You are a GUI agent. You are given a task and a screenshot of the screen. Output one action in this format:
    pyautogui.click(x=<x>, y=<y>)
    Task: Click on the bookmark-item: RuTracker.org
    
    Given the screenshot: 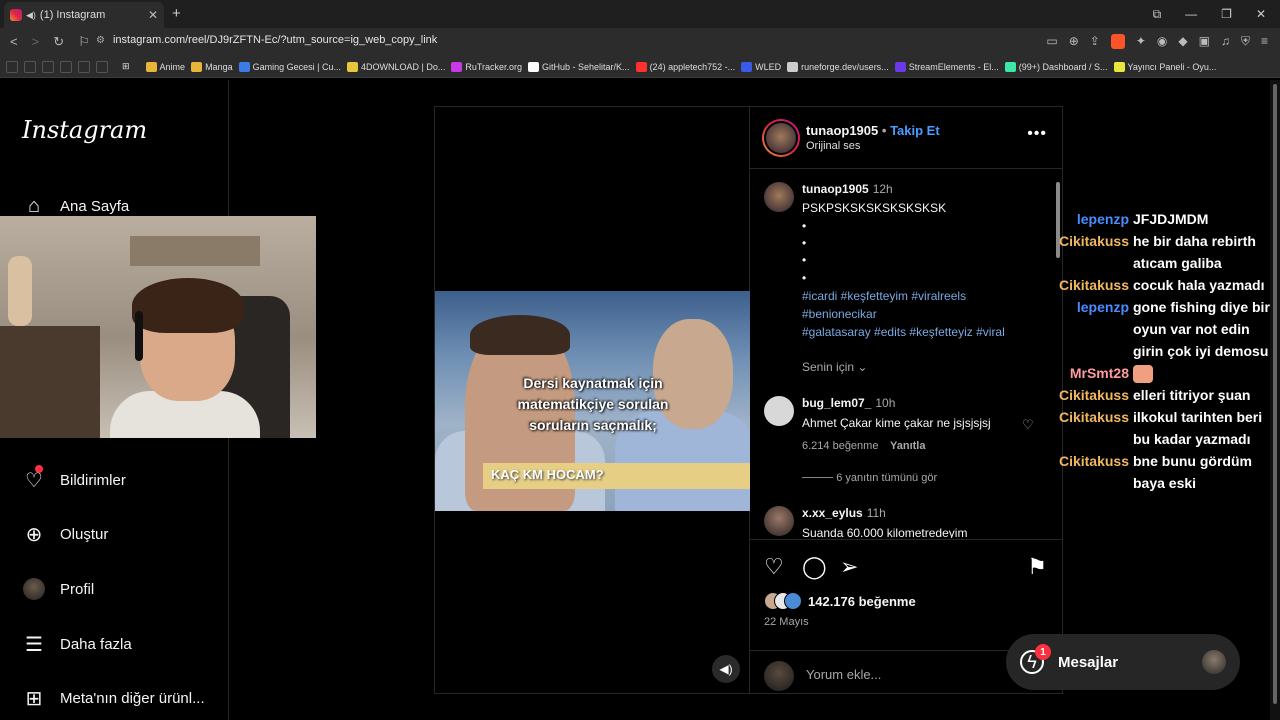 What is the action you would take?
    pyautogui.click(x=486, y=66)
    